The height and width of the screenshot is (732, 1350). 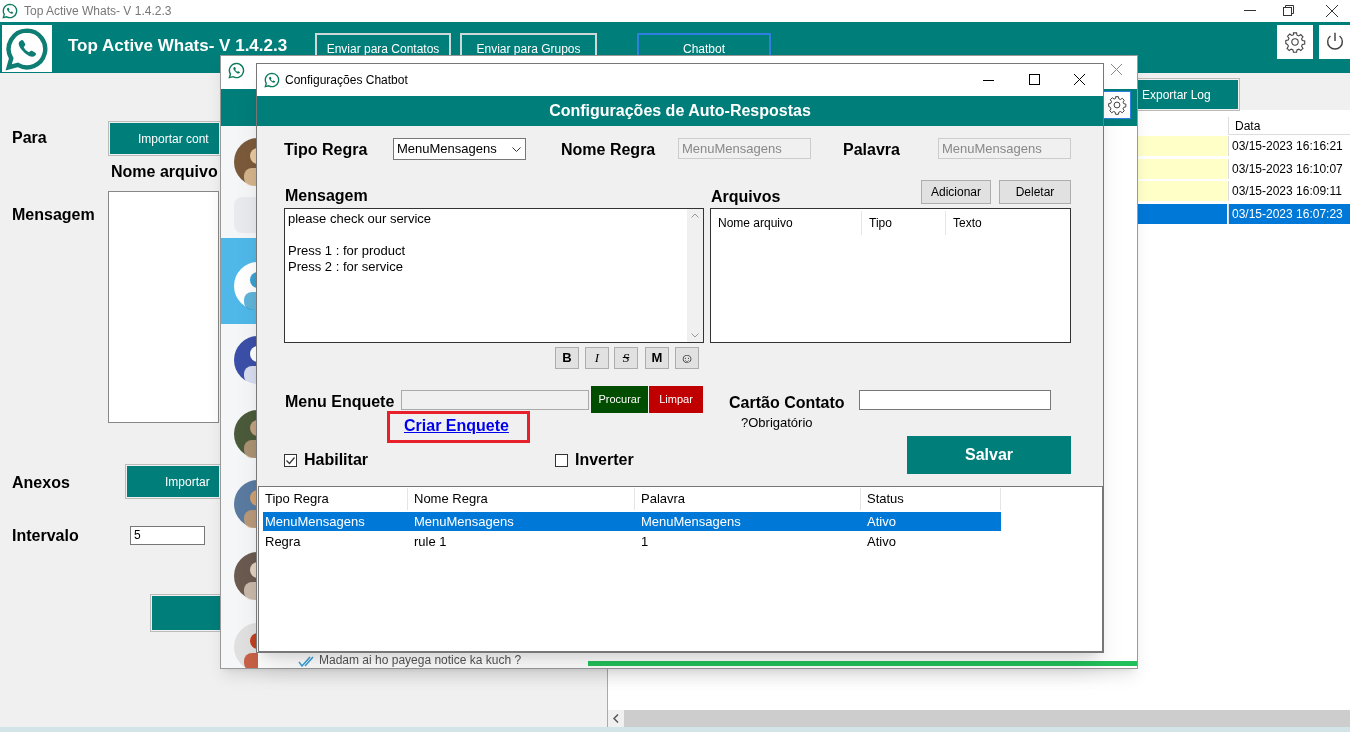 I want to click on field-label: Menu Enquete, so click(x=340, y=402).